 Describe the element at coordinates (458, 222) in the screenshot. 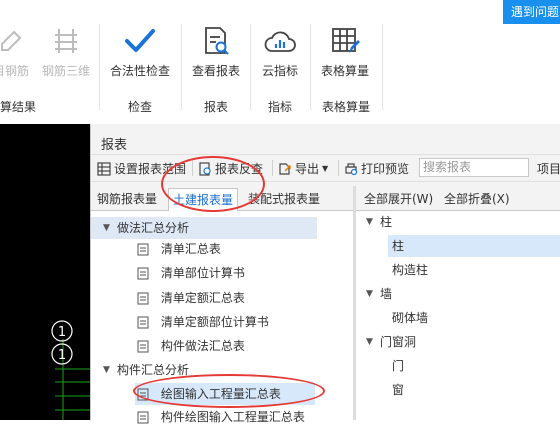

I see `tree-group: ▼ 柱` at that location.